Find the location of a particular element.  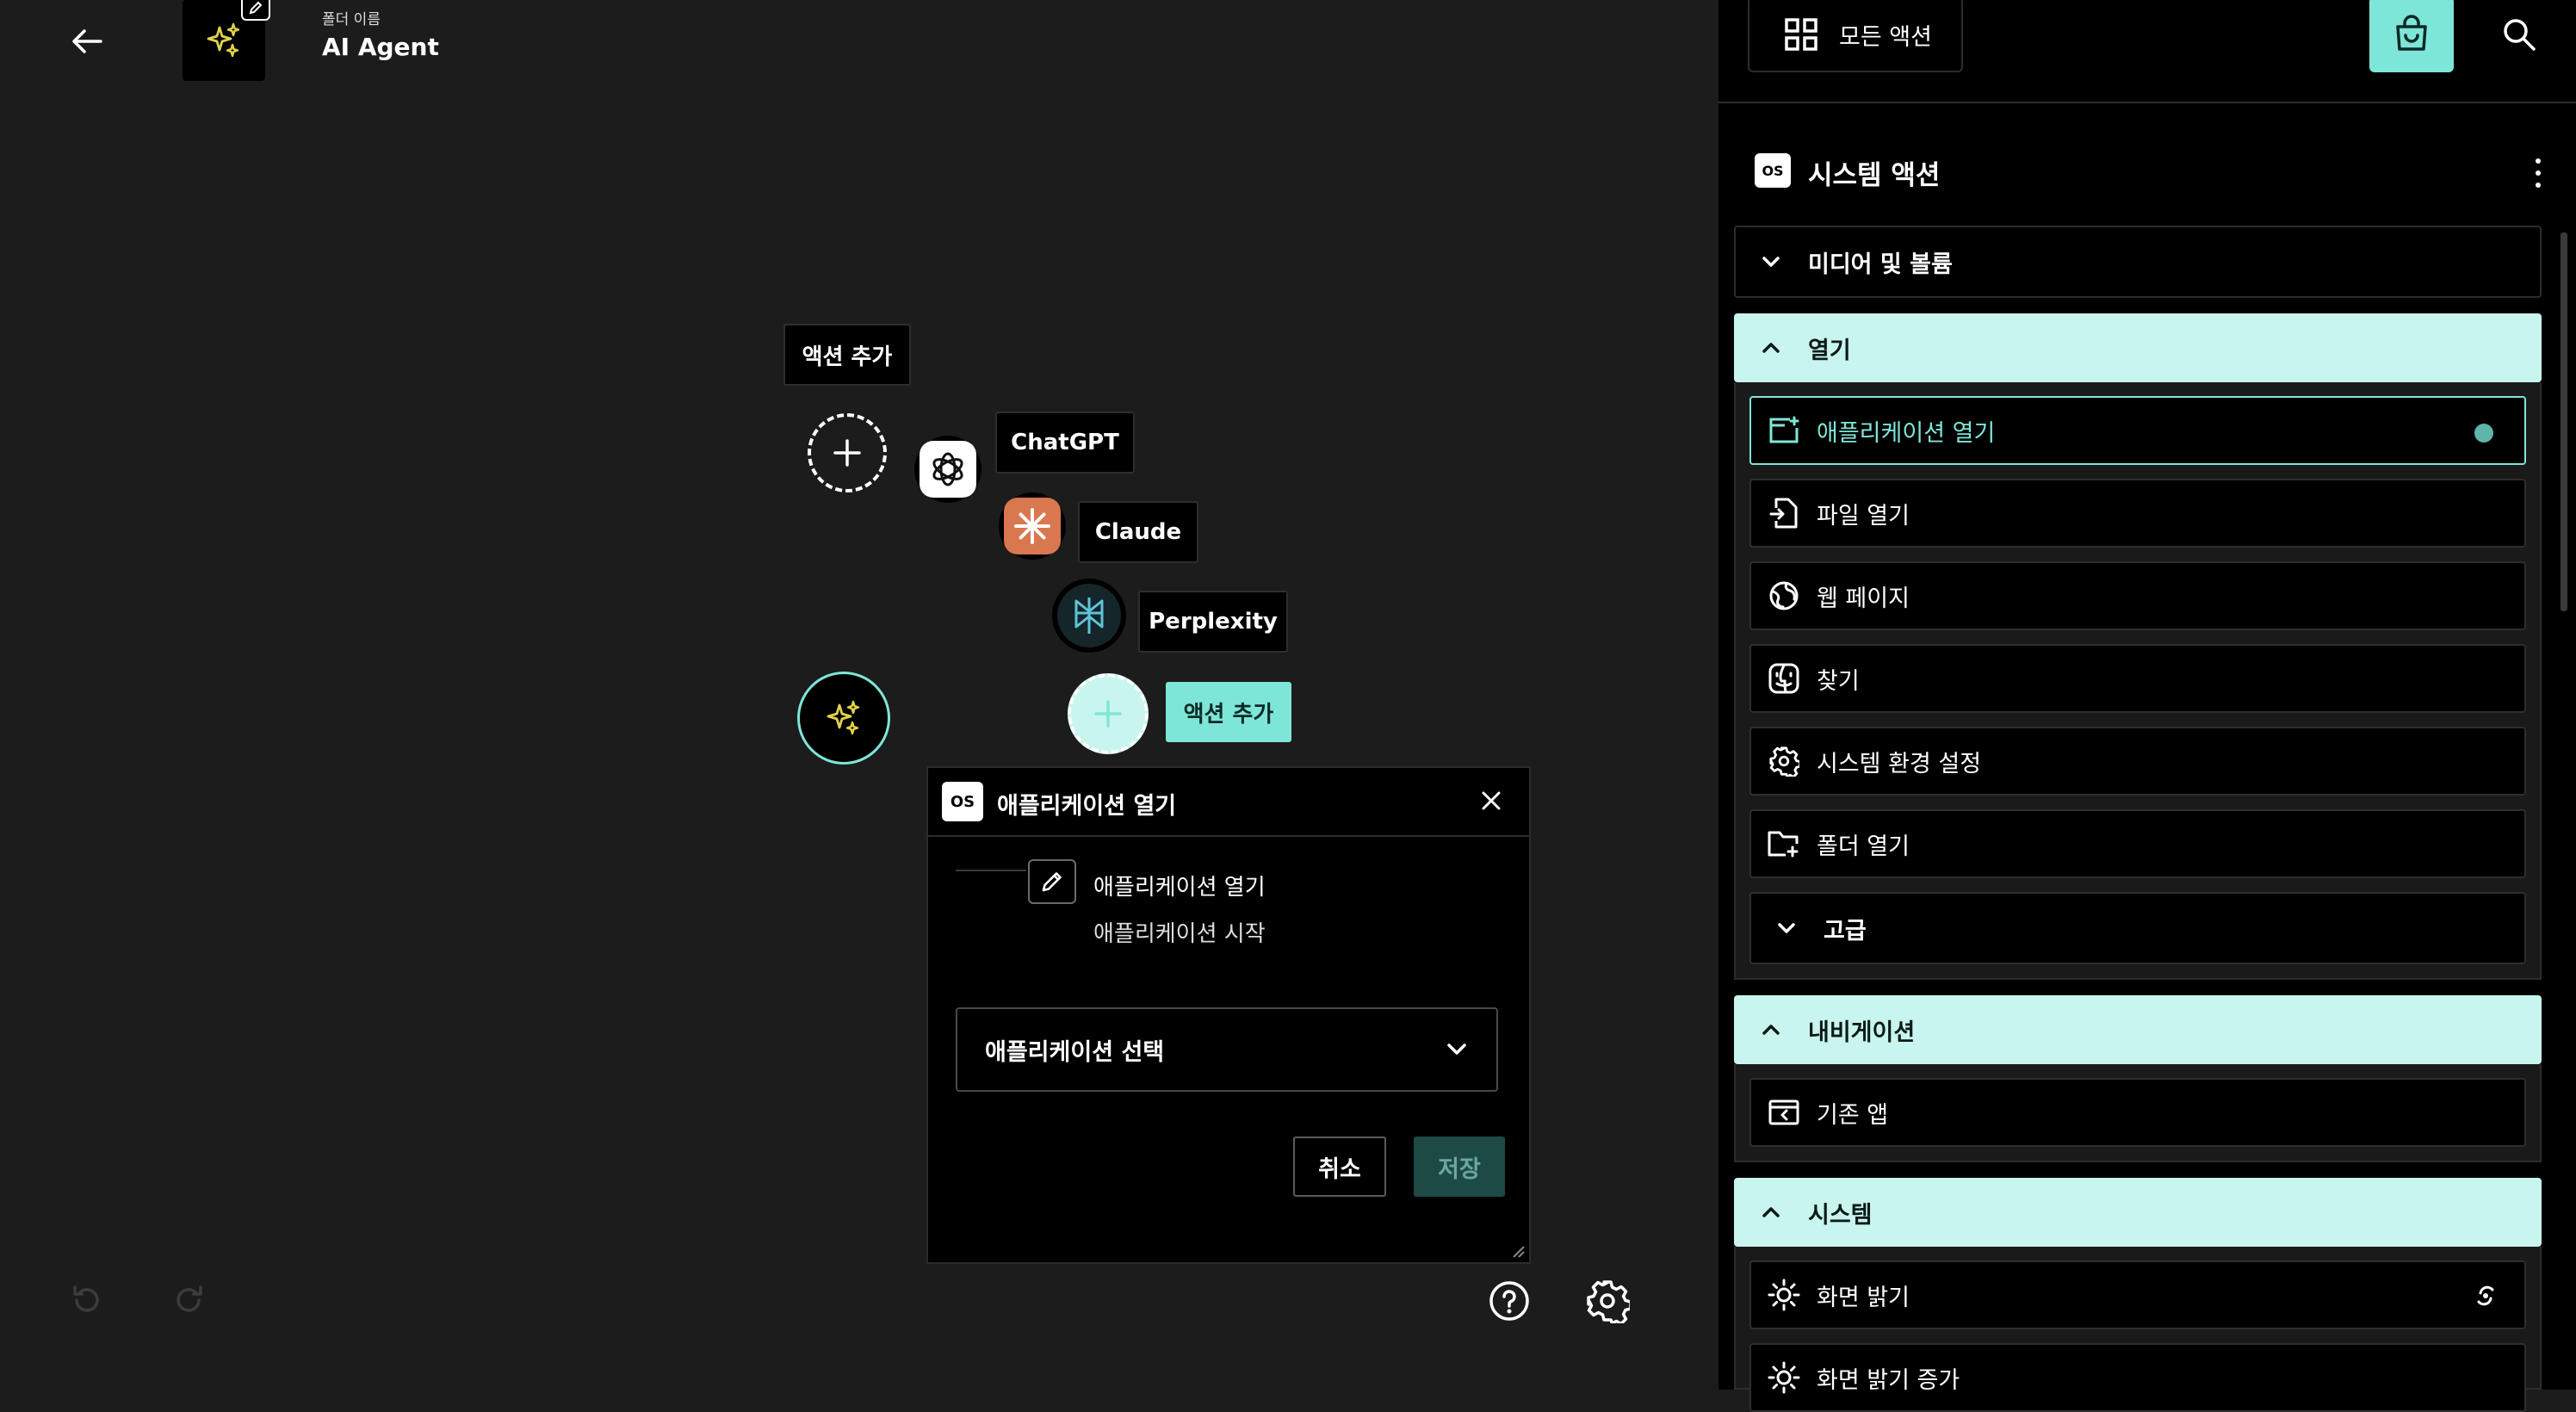

close-icon is located at coordinates (1492, 800).